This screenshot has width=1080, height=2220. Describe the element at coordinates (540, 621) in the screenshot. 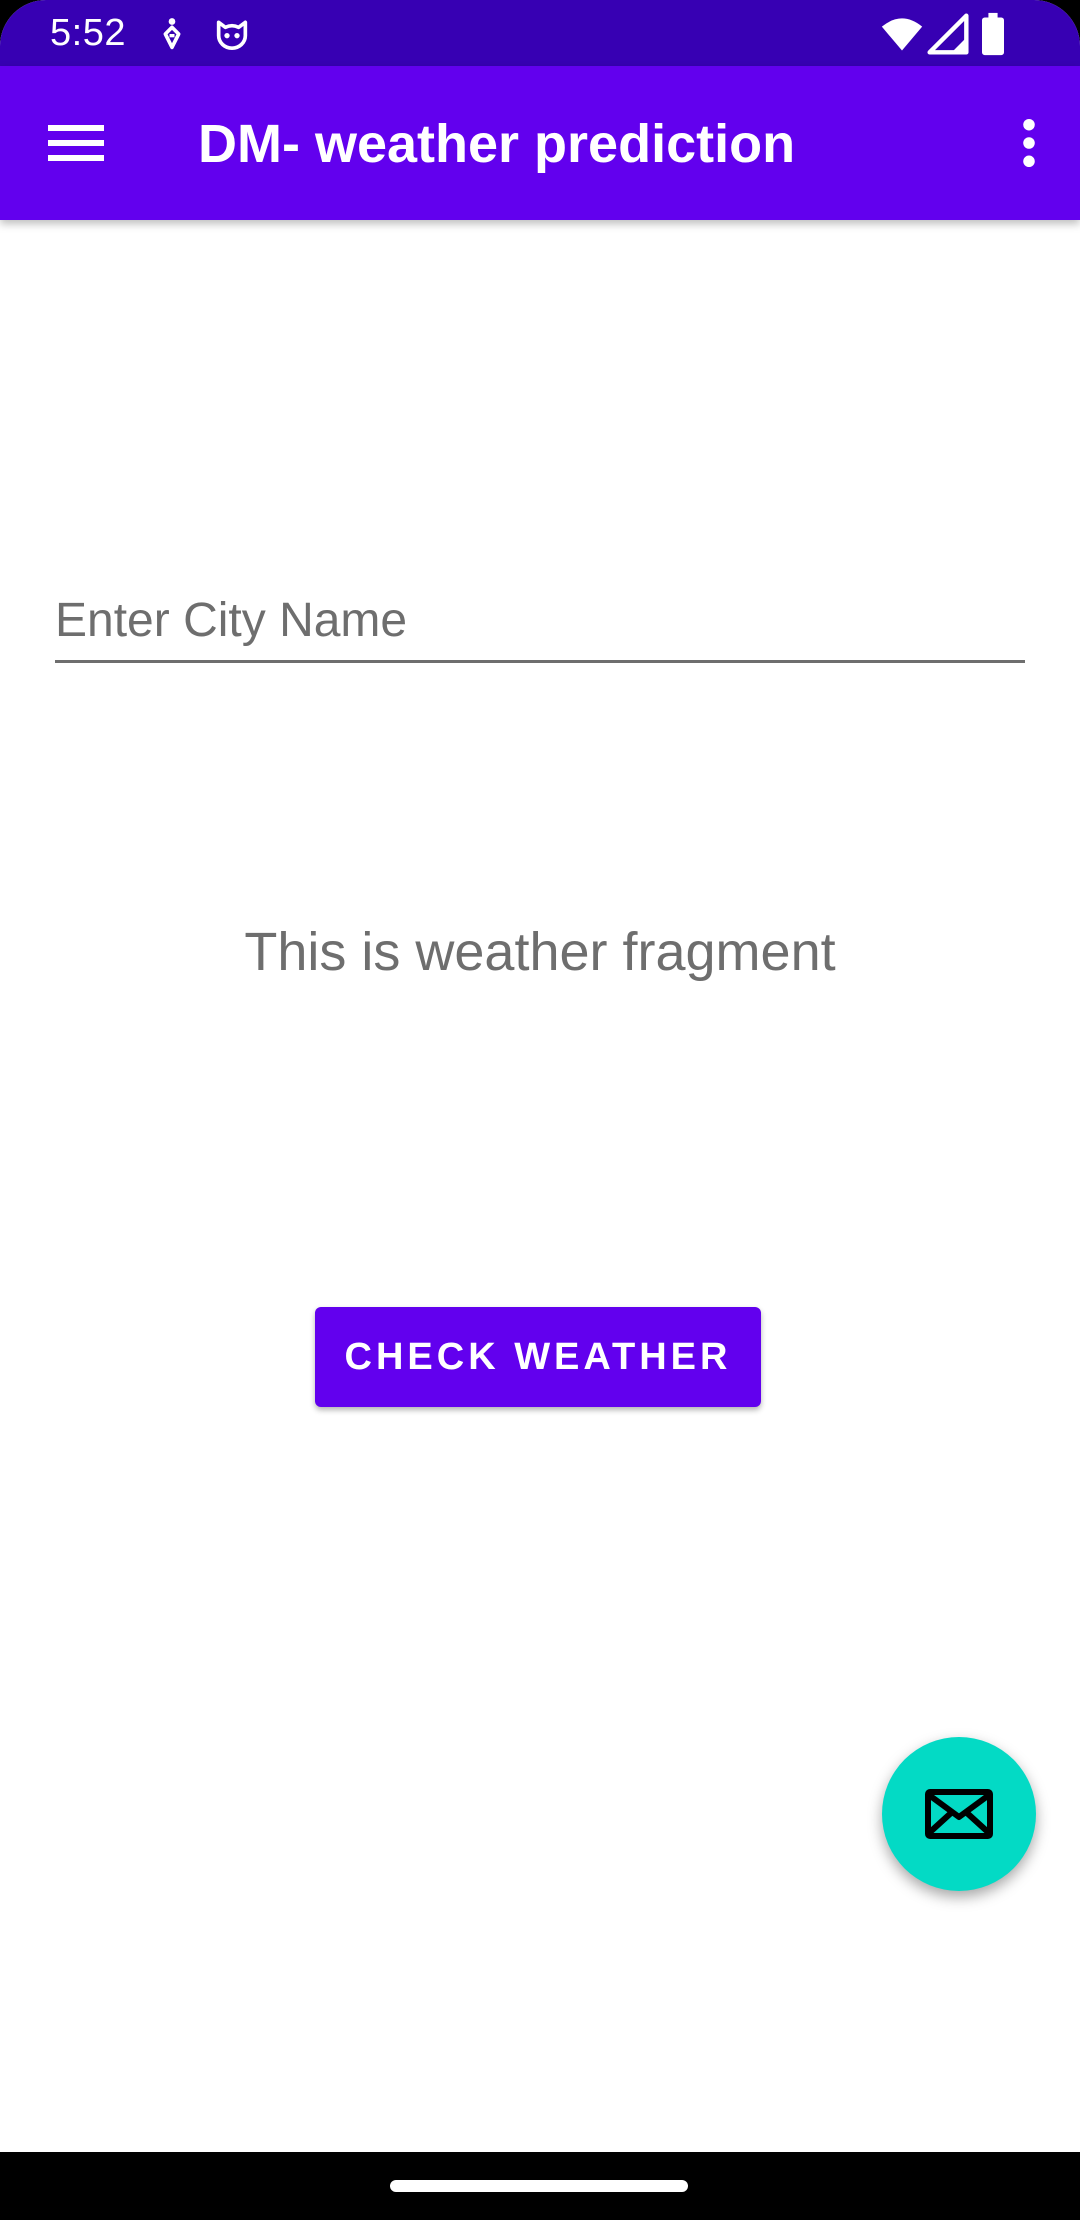

I see `city-name-input` at that location.